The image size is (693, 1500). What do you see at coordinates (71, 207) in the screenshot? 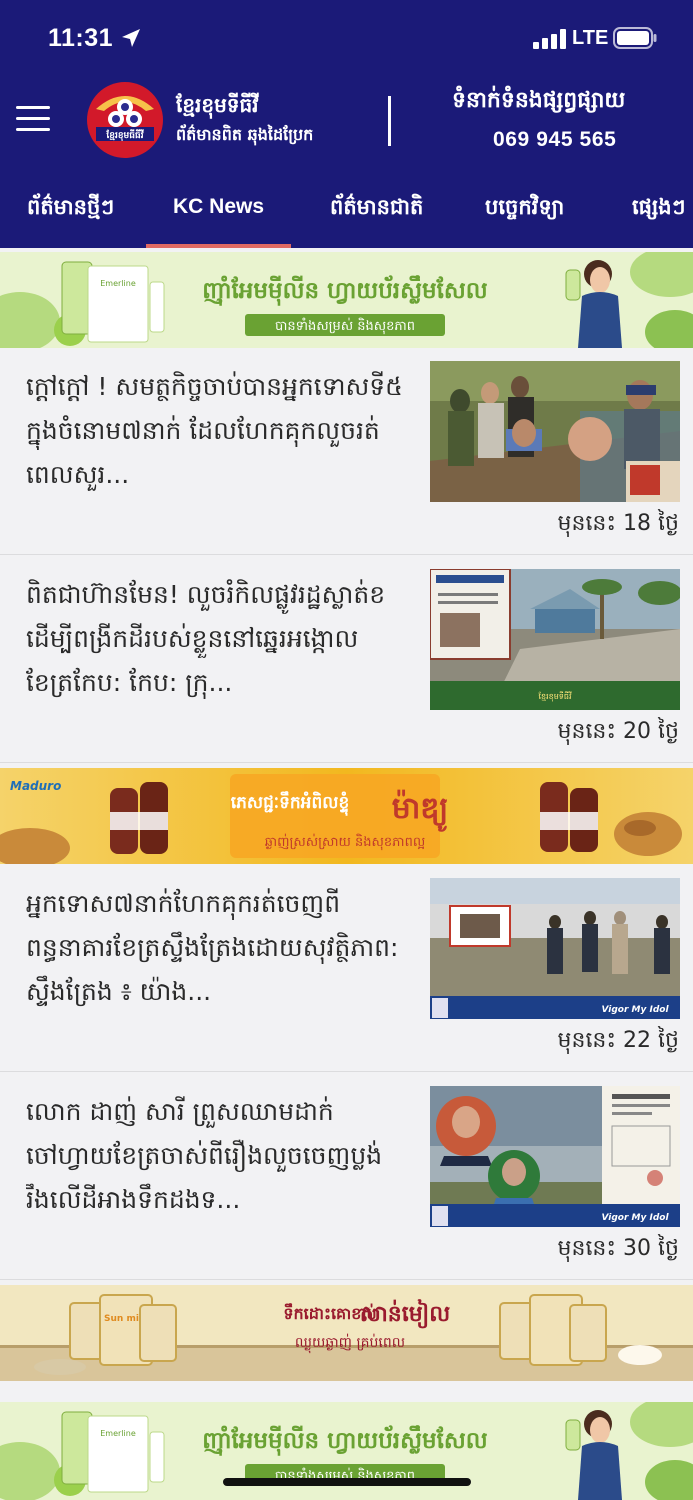
I see `tab-label: ព័ត៌មានថ្មីៗ` at bounding box center [71, 207].